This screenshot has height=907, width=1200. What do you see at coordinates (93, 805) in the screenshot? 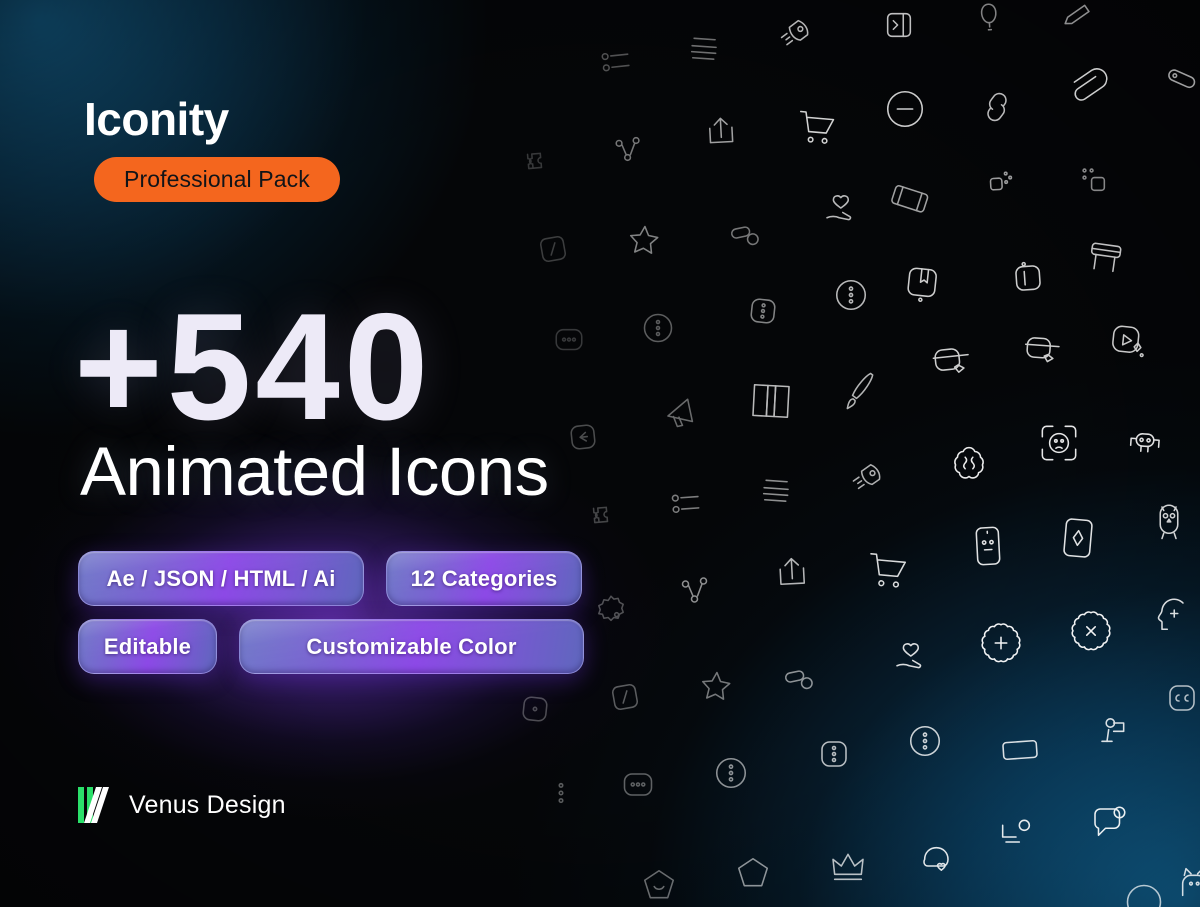
I see `venus-slash-logo-icon` at bounding box center [93, 805].